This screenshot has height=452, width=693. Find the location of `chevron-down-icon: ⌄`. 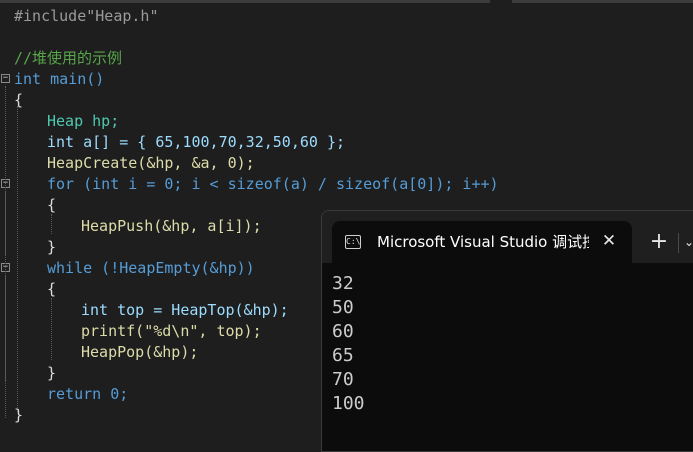

chevron-down-icon: ⌄ is located at coordinates (688, 242).